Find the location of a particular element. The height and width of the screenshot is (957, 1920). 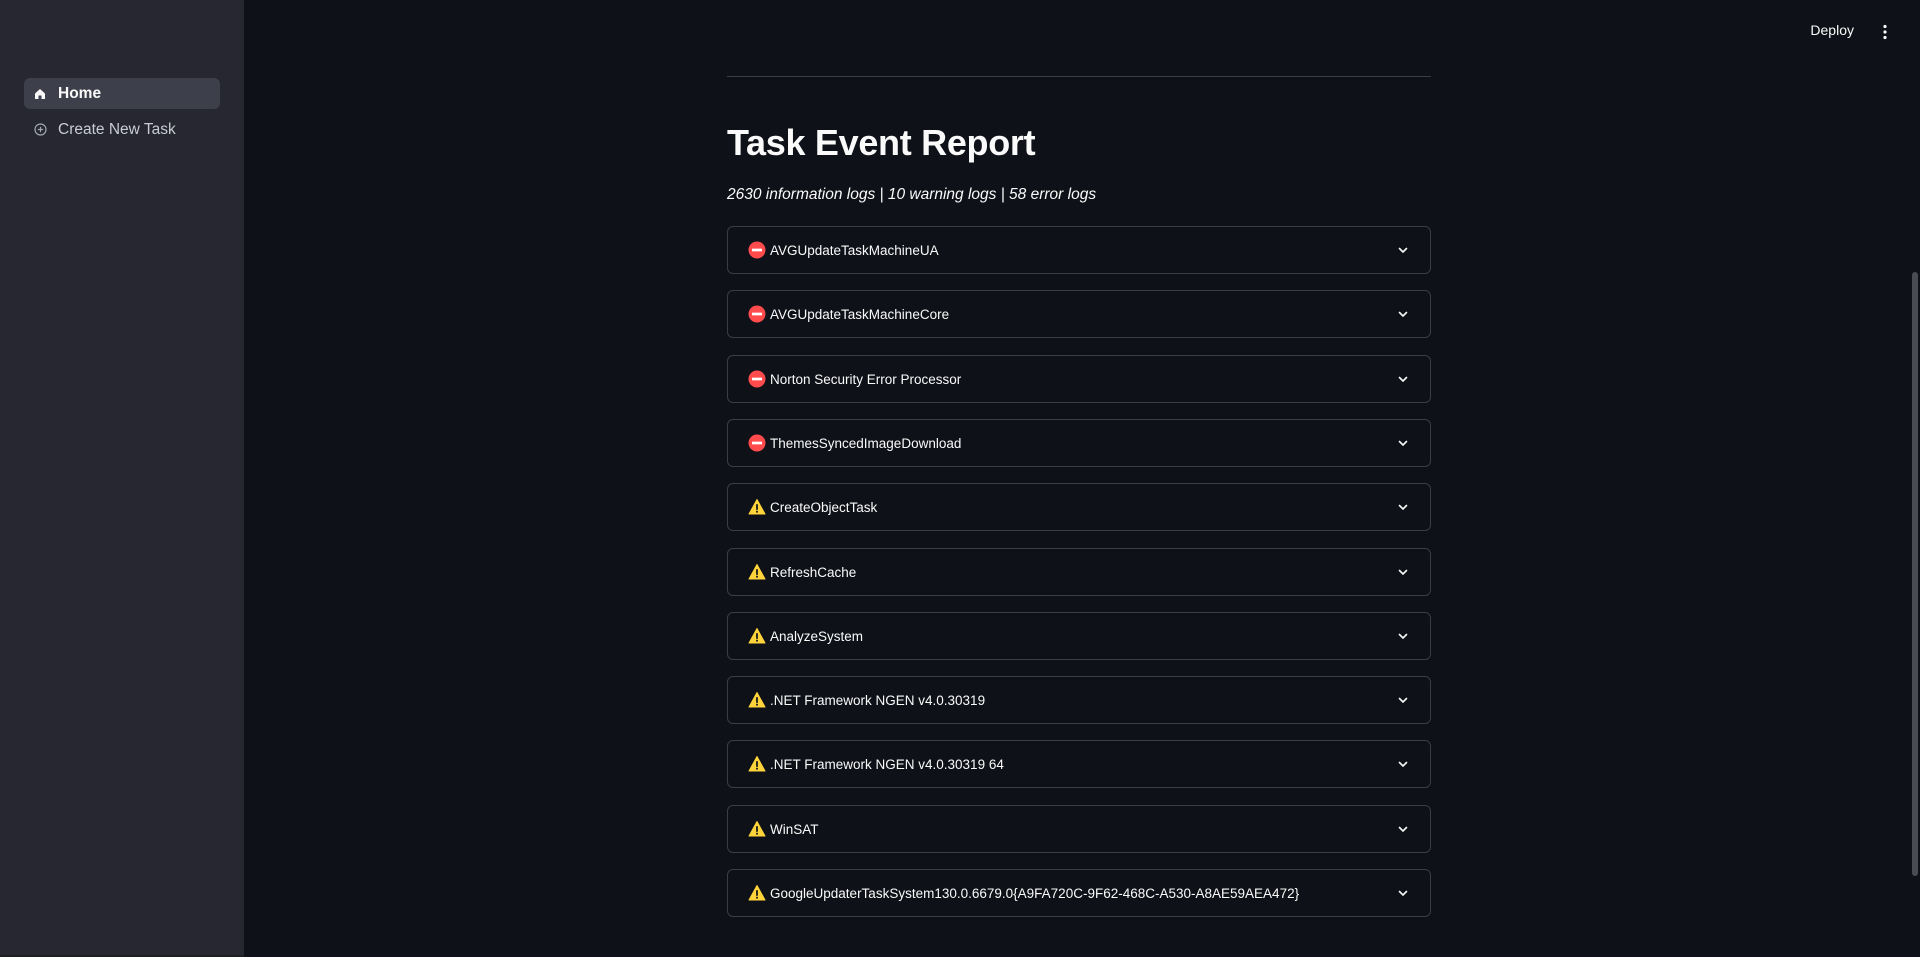

expander-label: AVGUpdateTaskMachineUA is located at coordinates (854, 250).